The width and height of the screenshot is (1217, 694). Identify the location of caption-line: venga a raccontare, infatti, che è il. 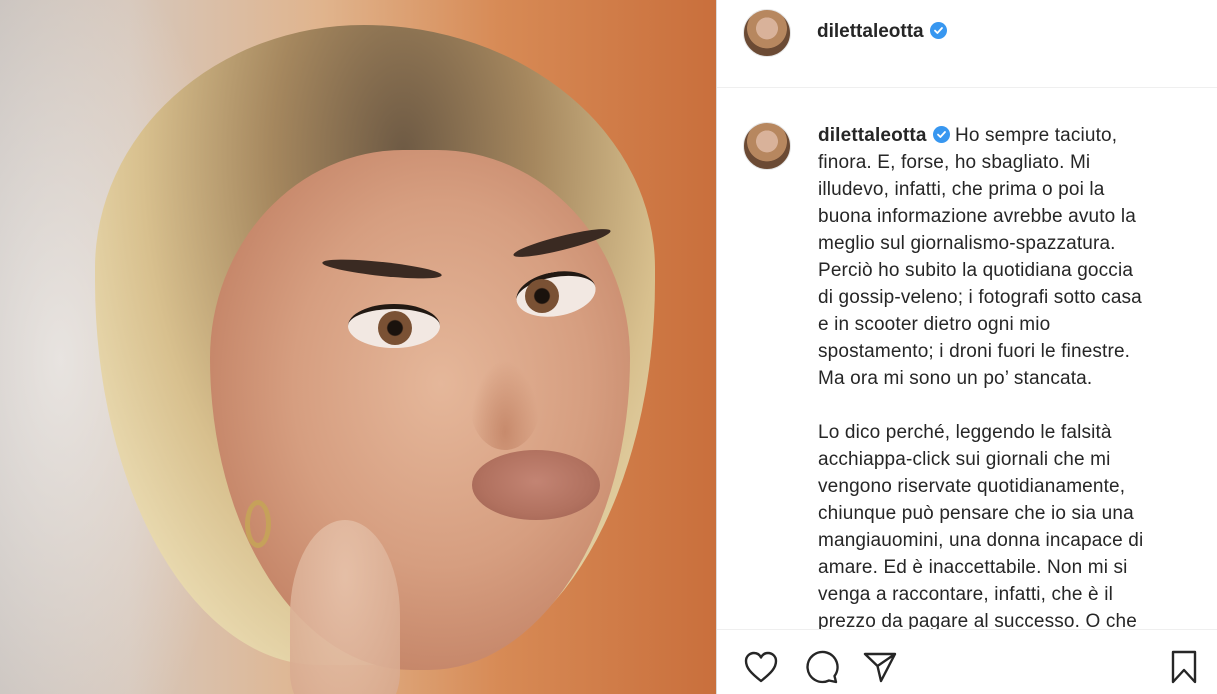
(965, 594).